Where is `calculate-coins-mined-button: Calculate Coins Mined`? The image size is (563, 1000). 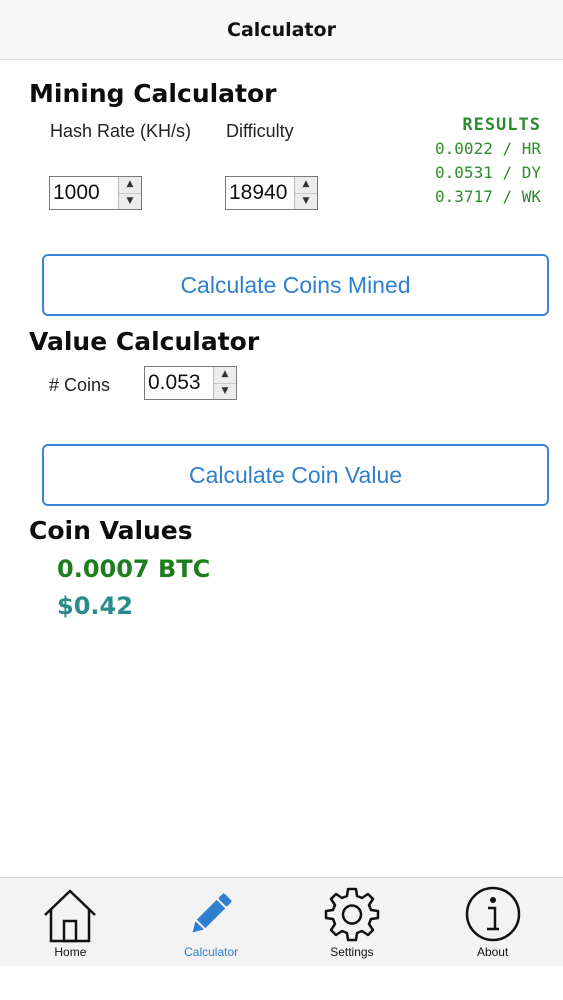 calculate-coins-mined-button: Calculate Coins Mined is located at coordinates (295, 285).